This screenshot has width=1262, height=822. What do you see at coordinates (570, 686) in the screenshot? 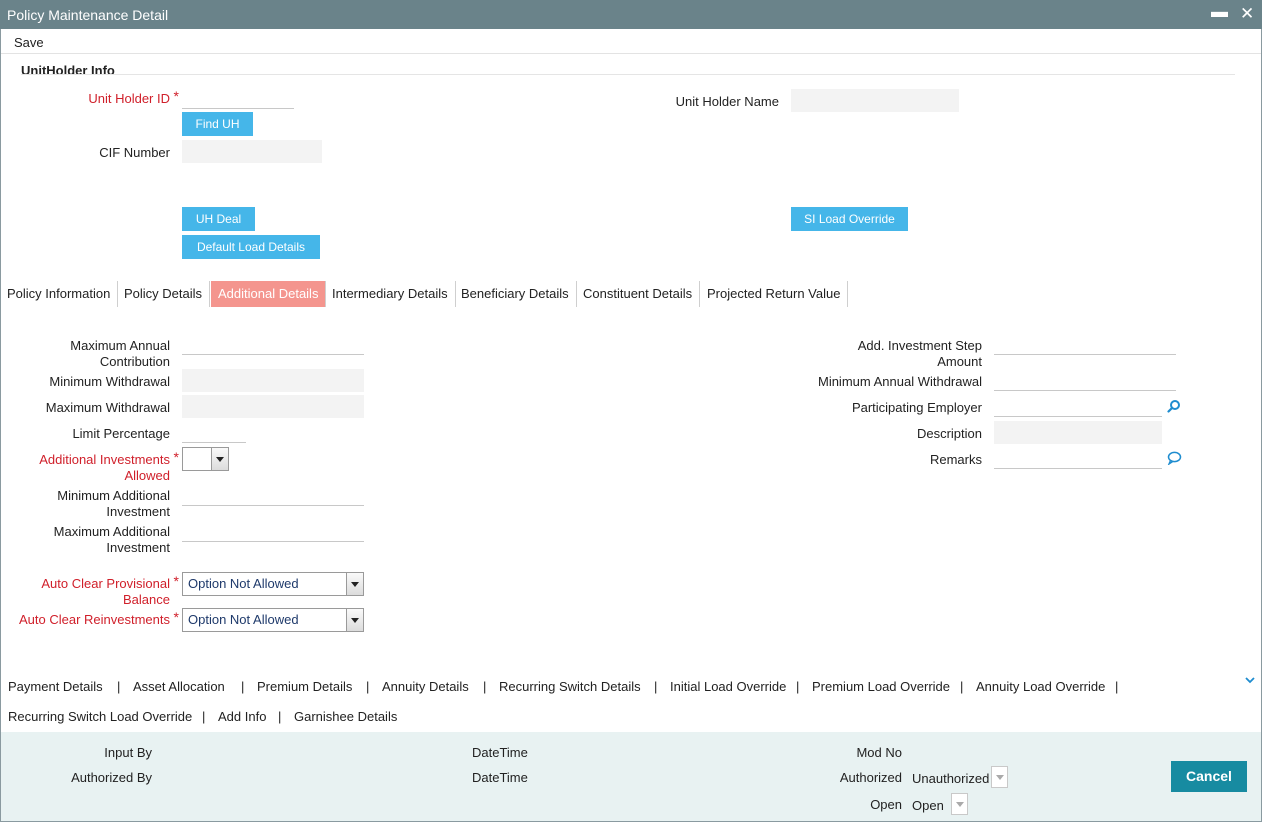
I see `link-recurring-switch-details: Recurring Switch Details` at bounding box center [570, 686].